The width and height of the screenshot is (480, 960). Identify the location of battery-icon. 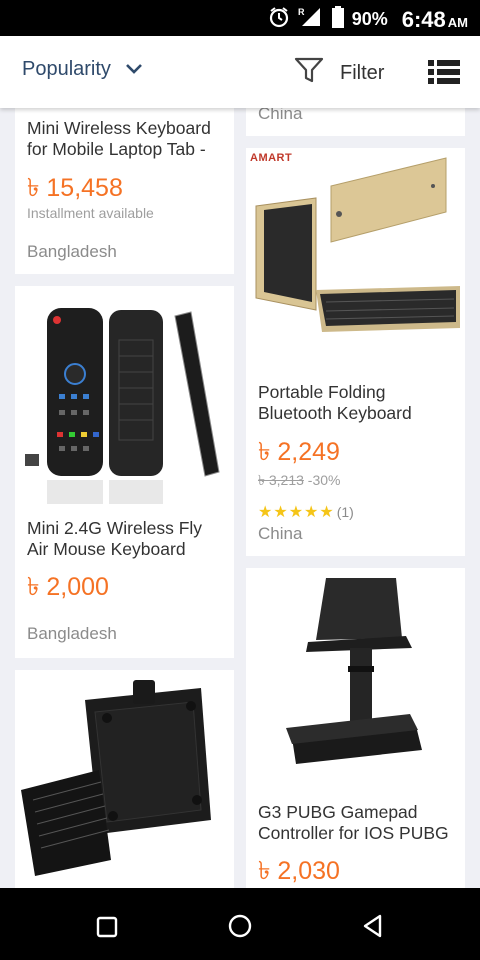
(337, 19).